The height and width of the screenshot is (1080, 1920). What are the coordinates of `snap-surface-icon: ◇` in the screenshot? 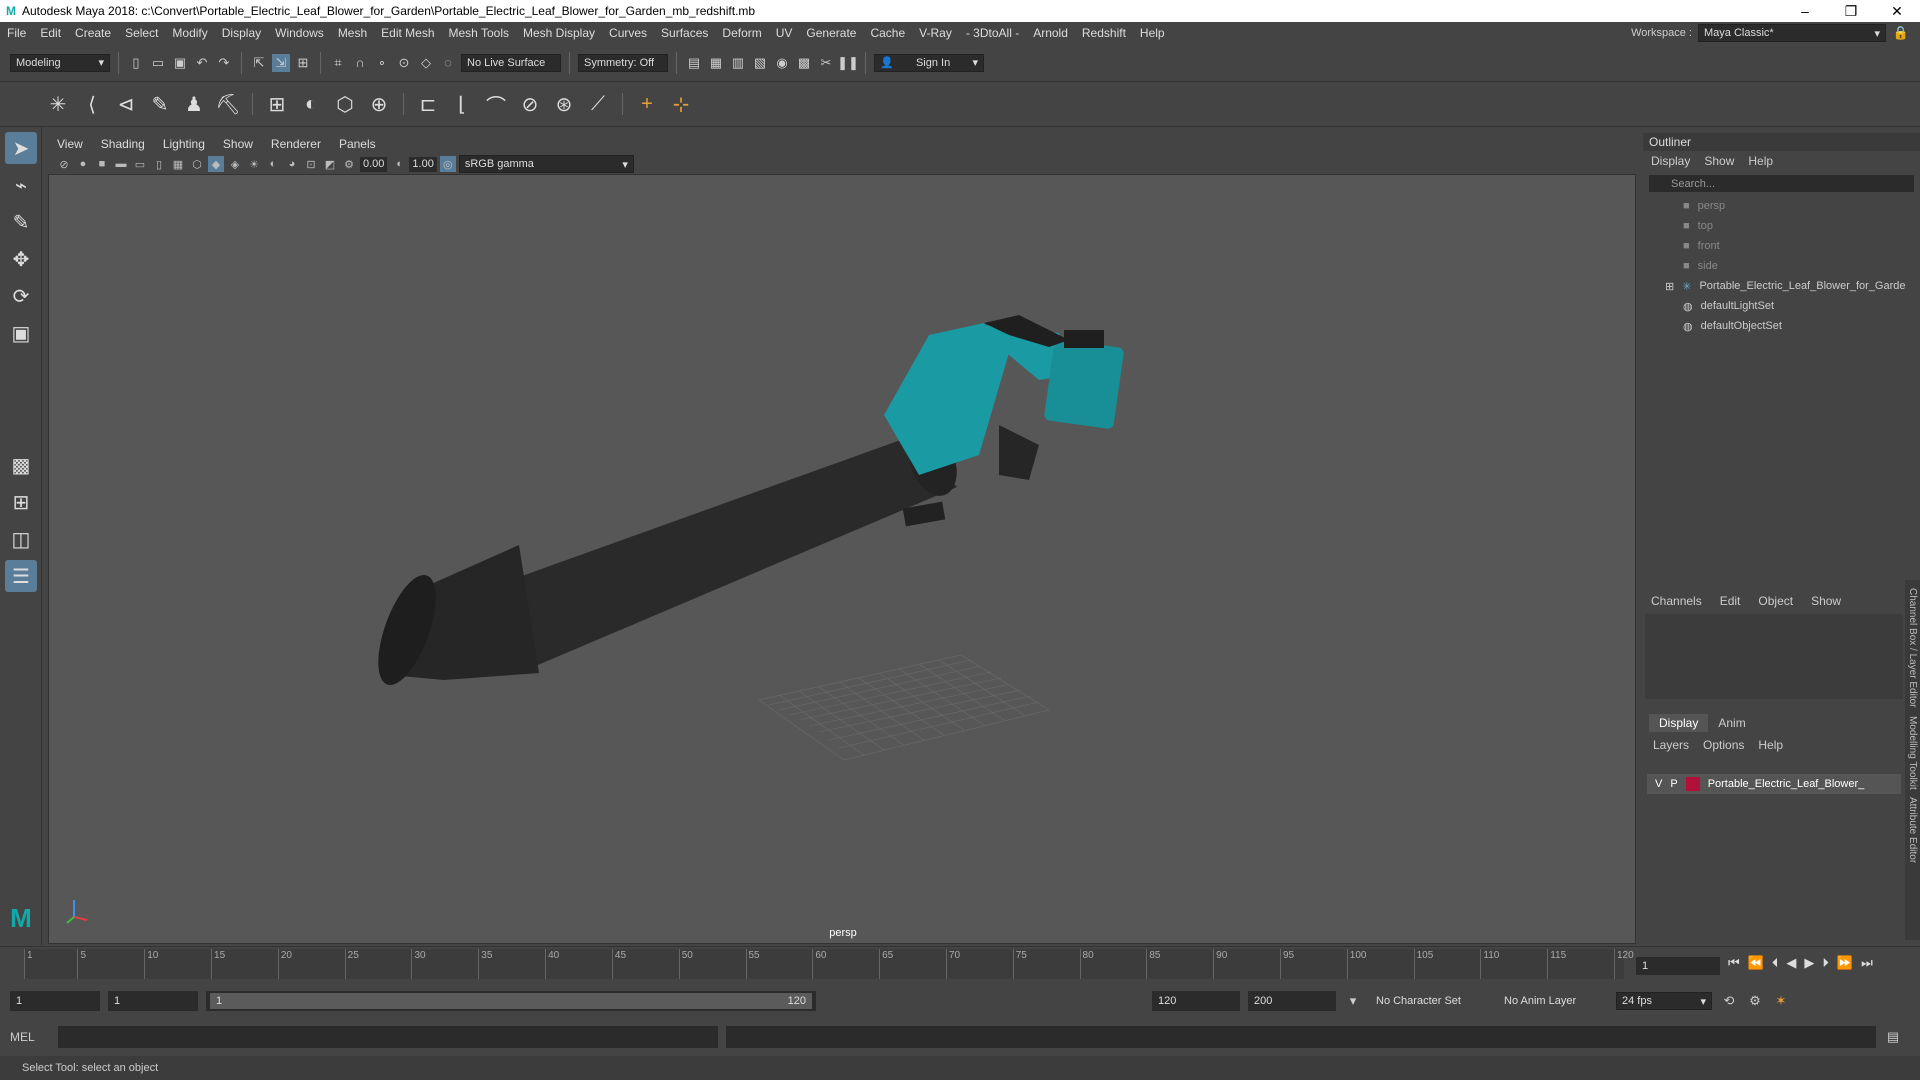 It's located at (426, 63).